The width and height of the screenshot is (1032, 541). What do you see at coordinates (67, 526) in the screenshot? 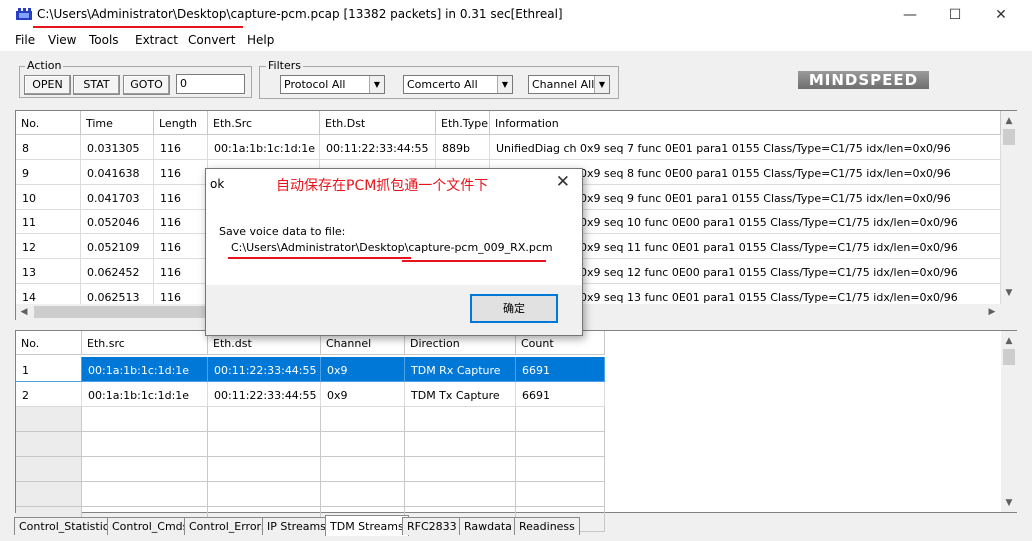
I see `tab-control-statistics: Control_Statistics` at bounding box center [67, 526].